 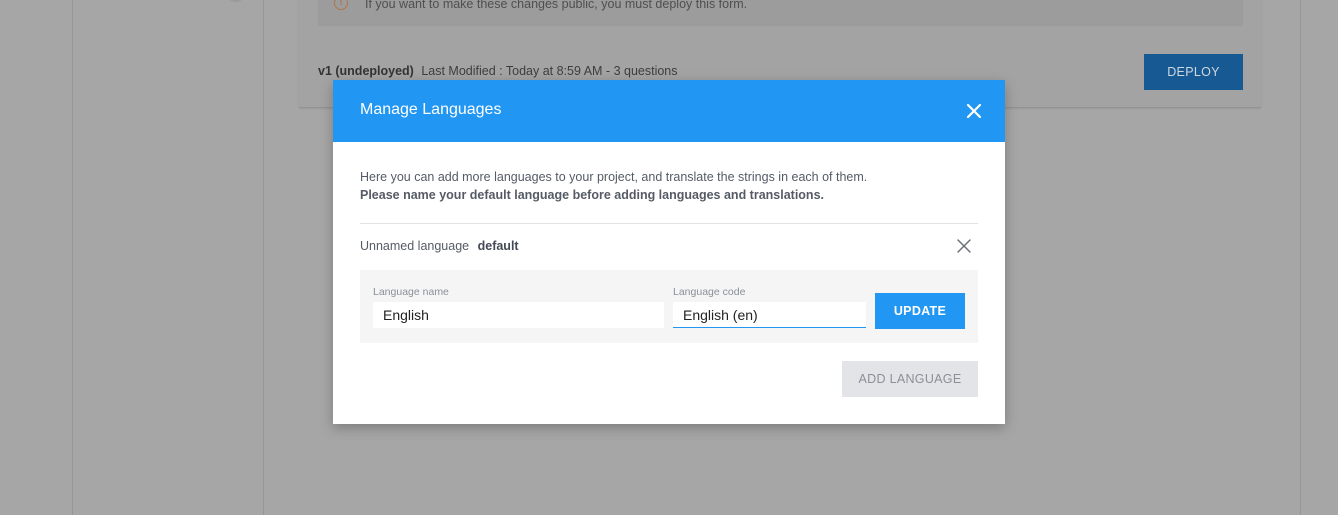 I want to click on language-name-label: Language name, so click(x=411, y=292).